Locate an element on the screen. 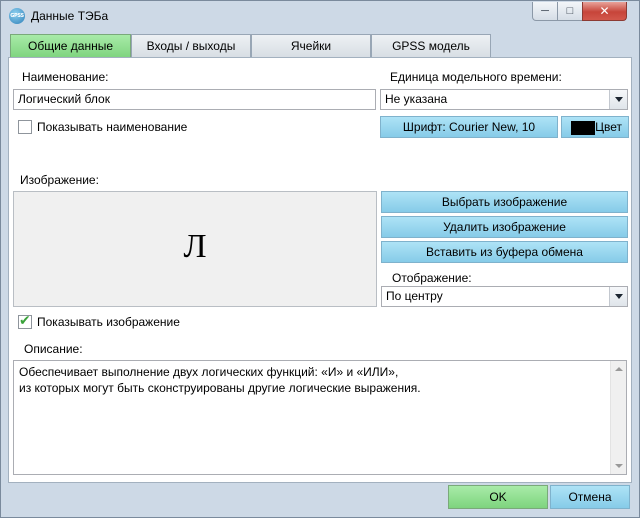 The image size is (640, 518). ok-button: OK is located at coordinates (498, 497).